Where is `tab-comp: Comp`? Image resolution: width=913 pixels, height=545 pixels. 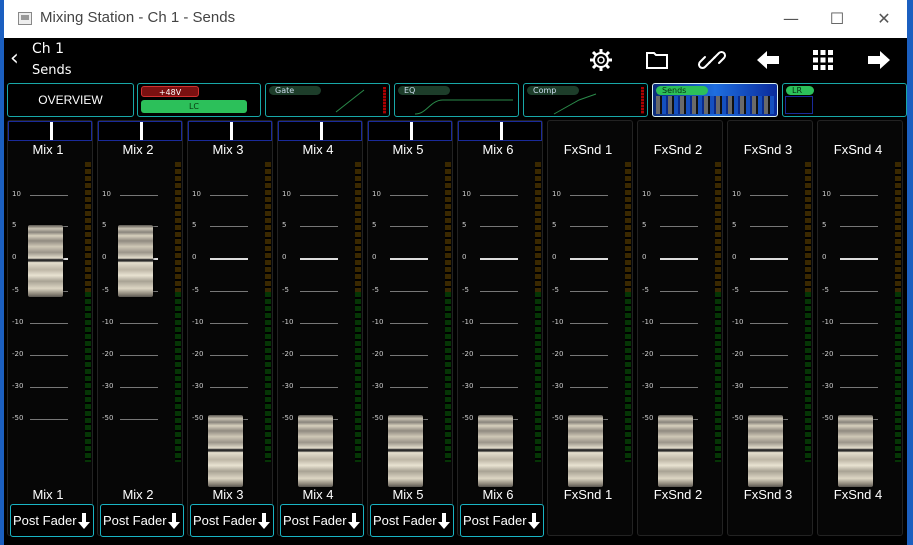
tab-comp: Comp is located at coordinates (585, 100).